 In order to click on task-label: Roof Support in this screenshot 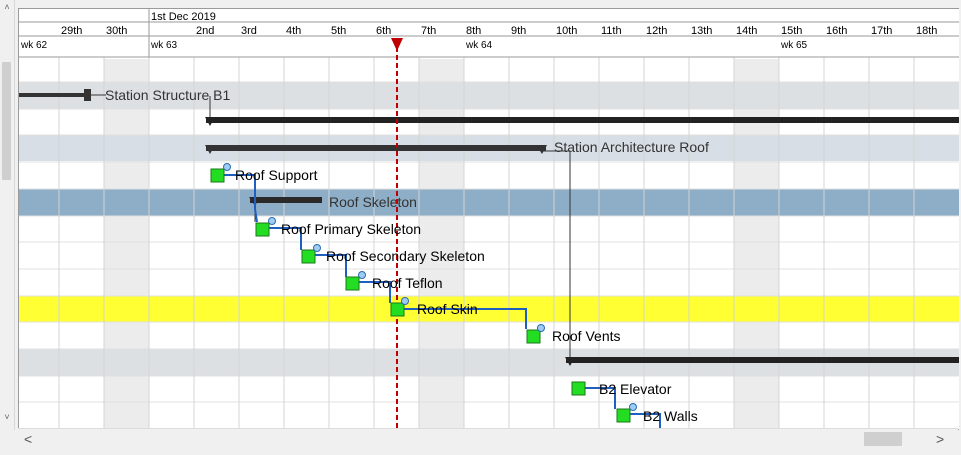, I will do `click(276, 175)`.